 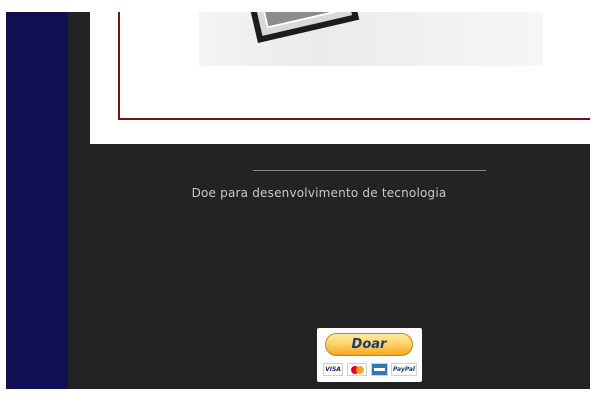 I want to click on amex-band, so click(x=379, y=369).